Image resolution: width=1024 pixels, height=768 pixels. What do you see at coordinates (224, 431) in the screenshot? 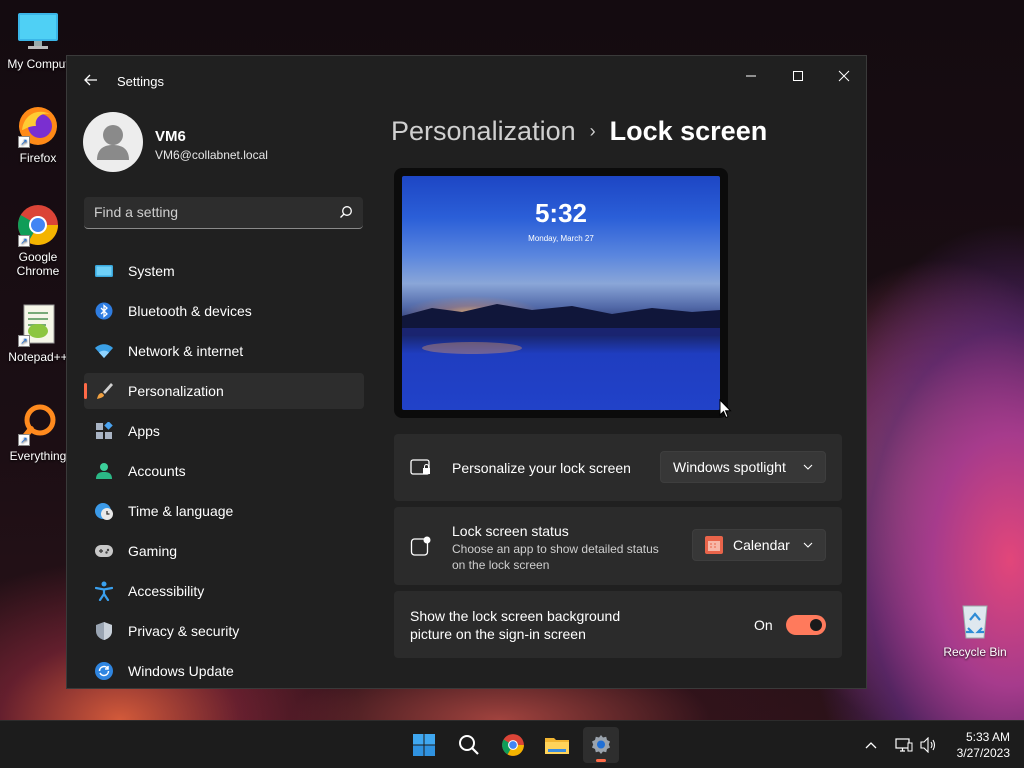
I see `sidebar-item-apps: Apps` at bounding box center [224, 431].